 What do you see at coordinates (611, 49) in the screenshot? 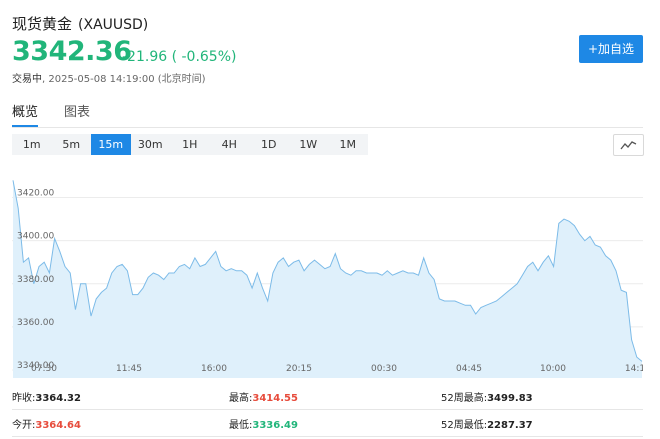
I see `add-watchlist-button: +加自选` at bounding box center [611, 49].